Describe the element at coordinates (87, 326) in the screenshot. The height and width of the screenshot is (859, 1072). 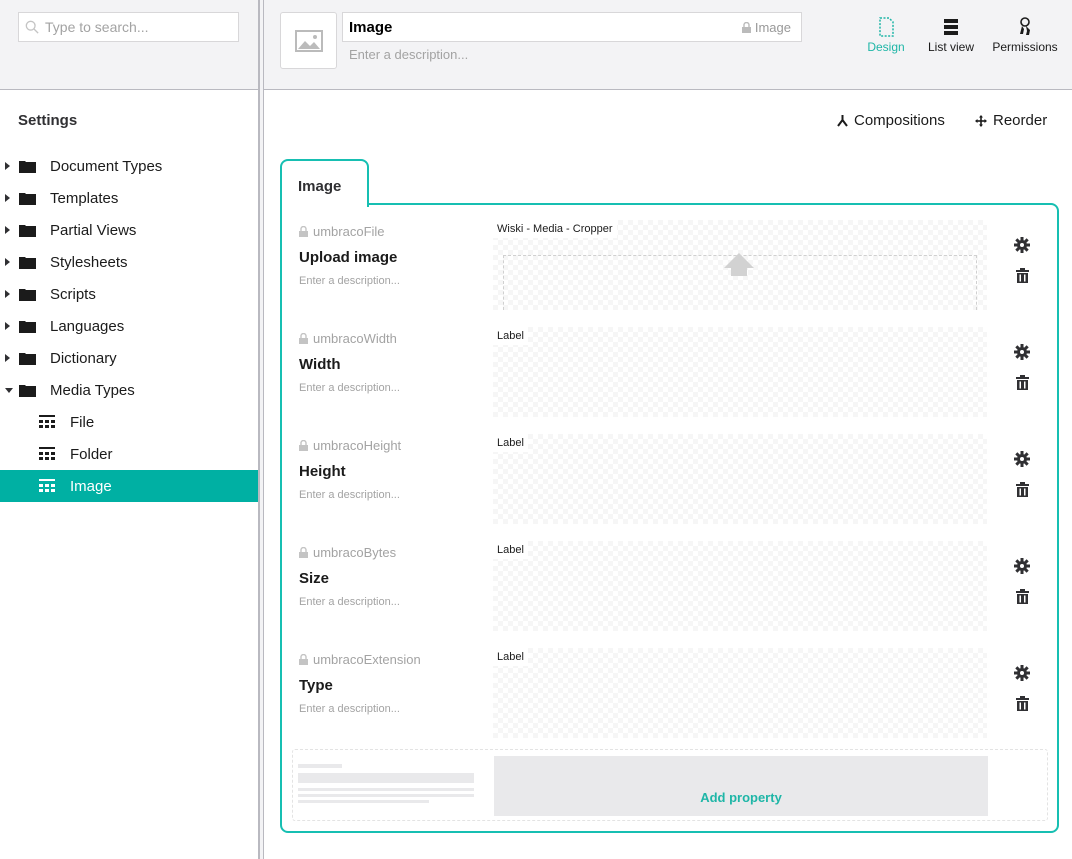
I see `tree-item-label: Languages` at that location.